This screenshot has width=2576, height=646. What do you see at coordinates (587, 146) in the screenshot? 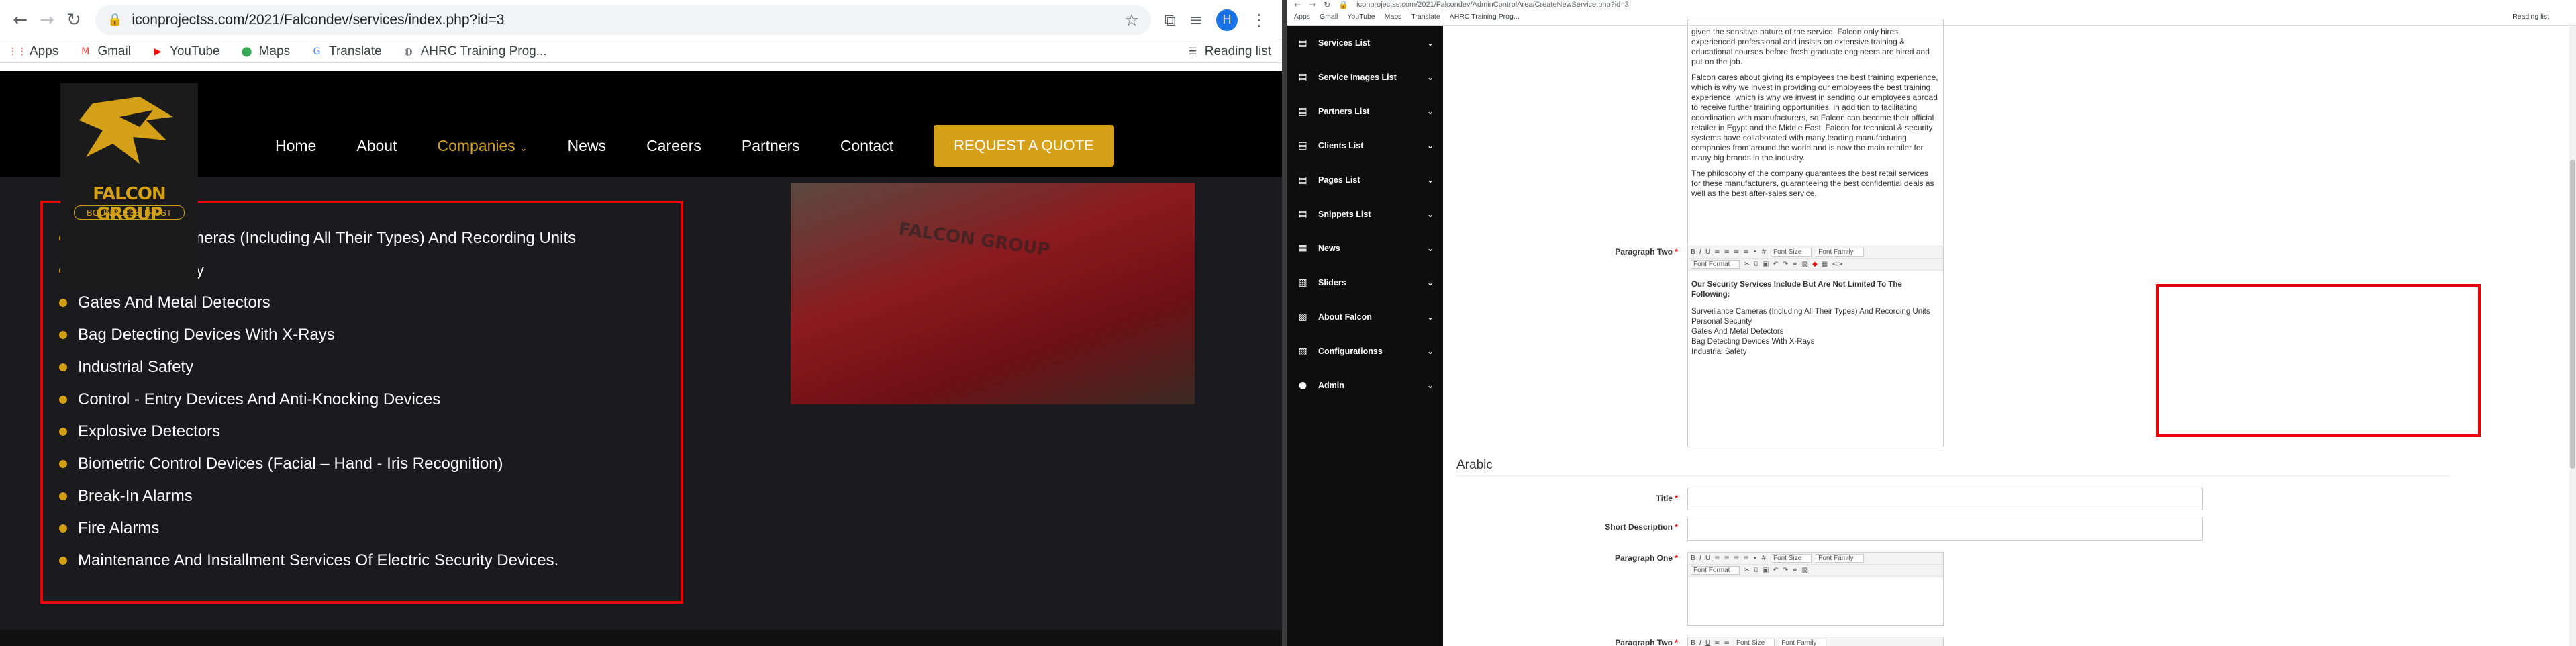
I see `nav-news: News` at bounding box center [587, 146].